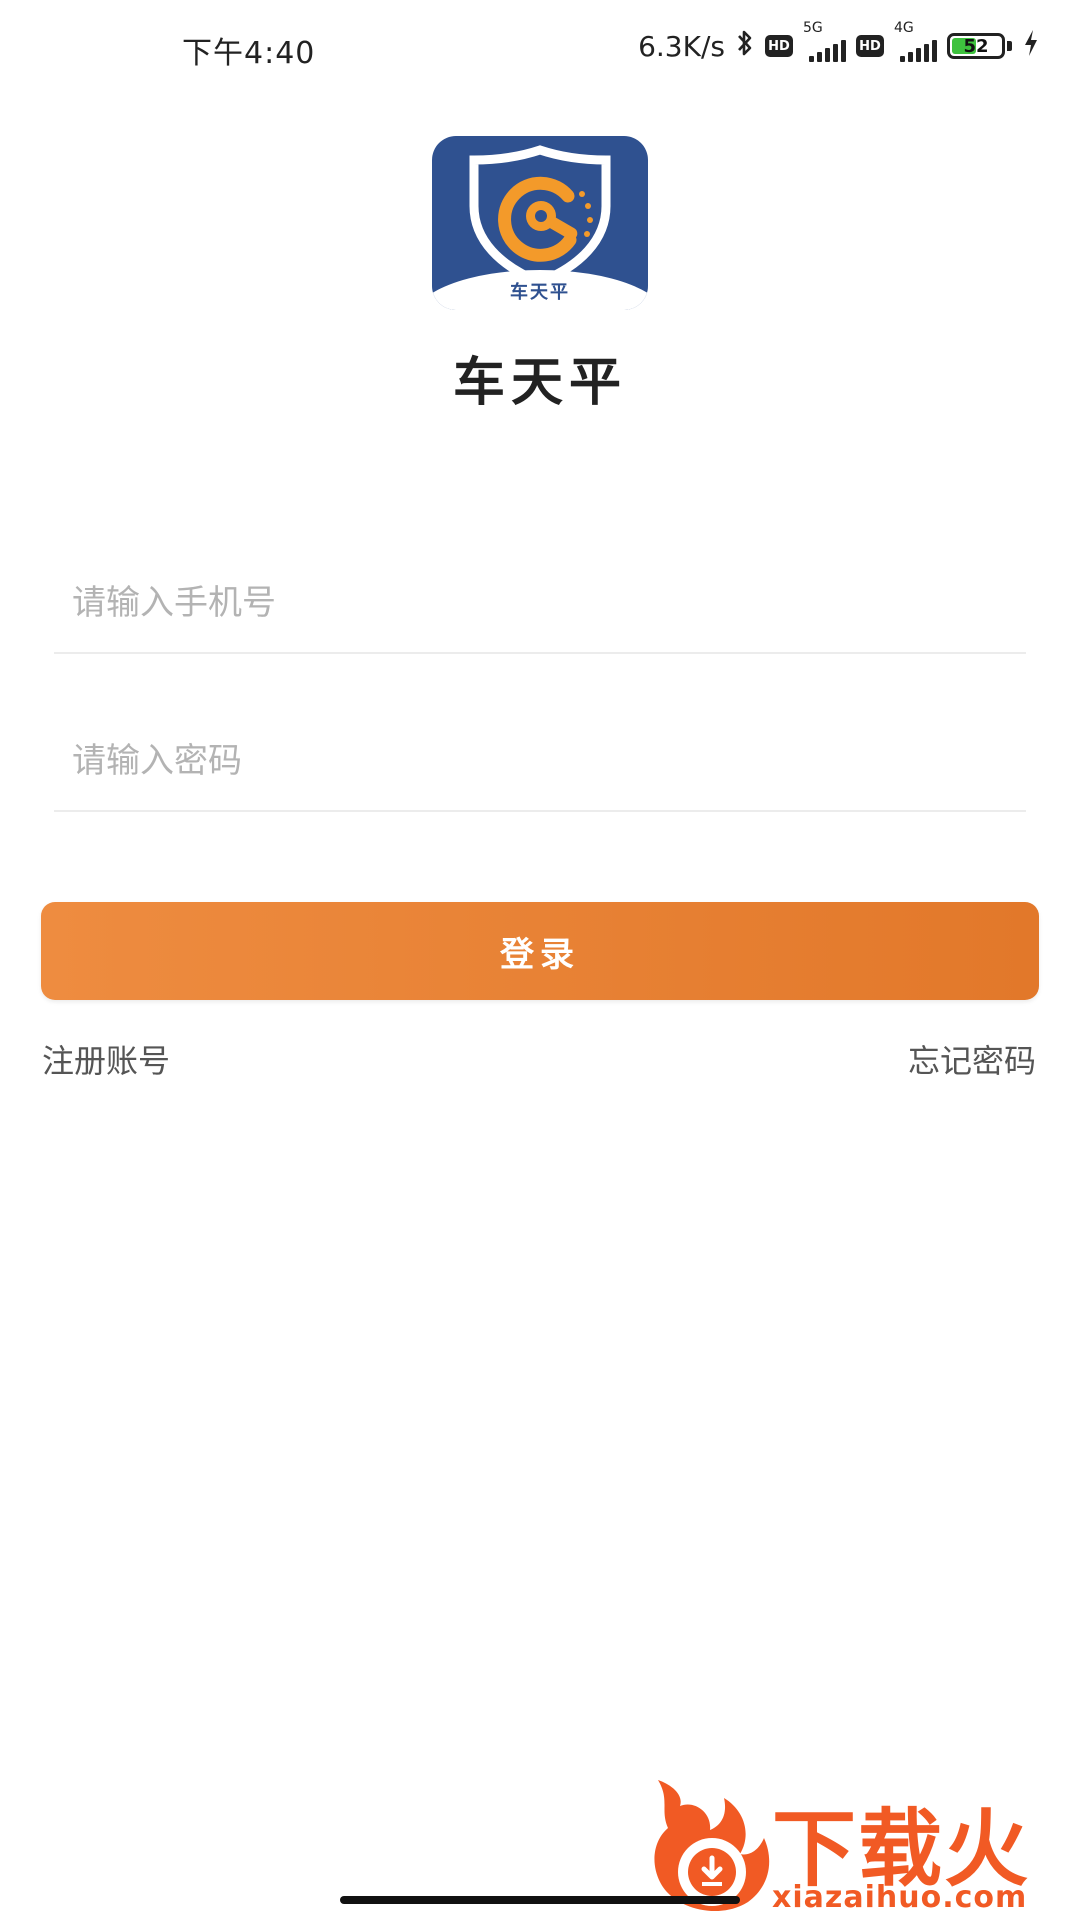 This screenshot has width=1080, height=1920. I want to click on network-type-5g: 5G, so click(813, 28).